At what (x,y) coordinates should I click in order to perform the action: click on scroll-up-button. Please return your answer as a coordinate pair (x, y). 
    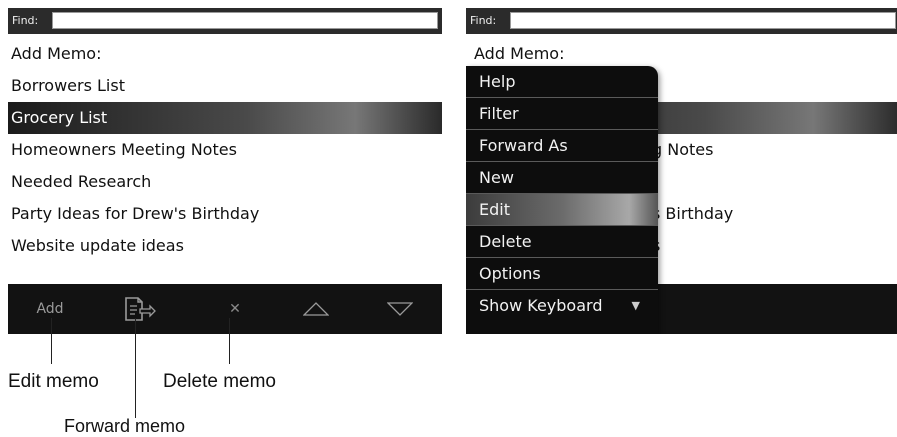
    Looking at the image, I should click on (316, 309).